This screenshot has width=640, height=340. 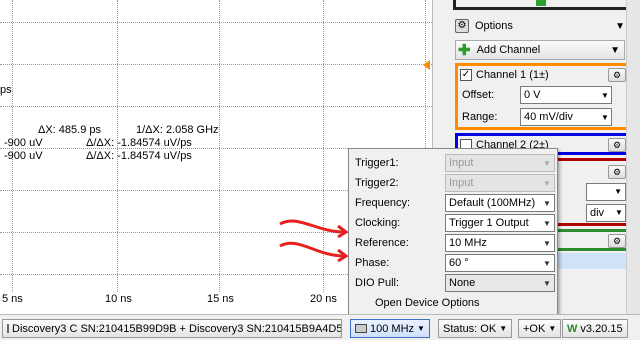 What do you see at coordinates (69, 130) in the screenshot?
I see `measure-dx: ΔX: 485.9 ps` at bounding box center [69, 130].